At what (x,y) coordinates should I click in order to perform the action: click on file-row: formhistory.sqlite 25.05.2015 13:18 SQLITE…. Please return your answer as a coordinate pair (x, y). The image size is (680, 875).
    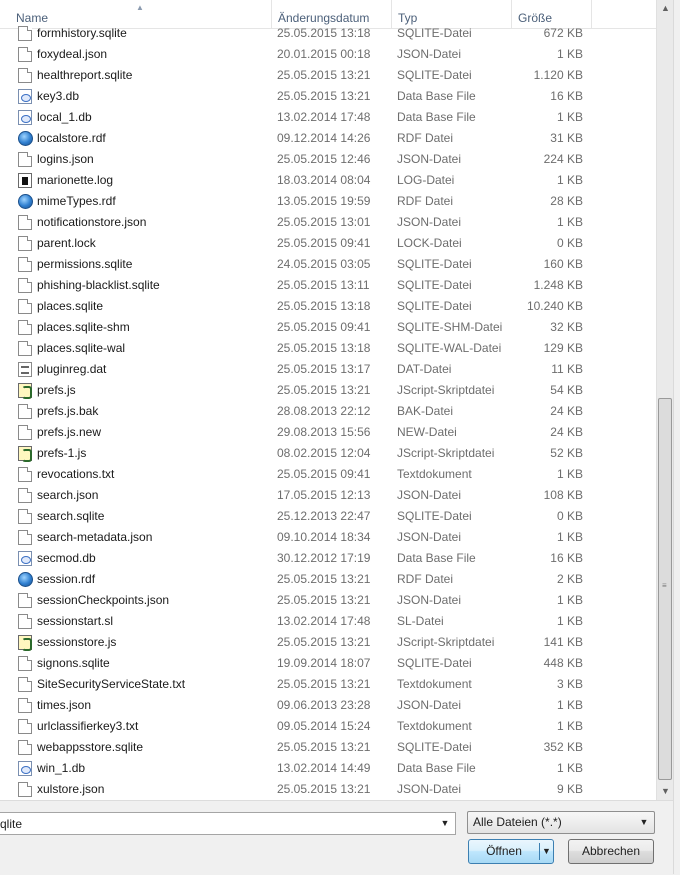
    Looking at the image, I should click on (328, 33).